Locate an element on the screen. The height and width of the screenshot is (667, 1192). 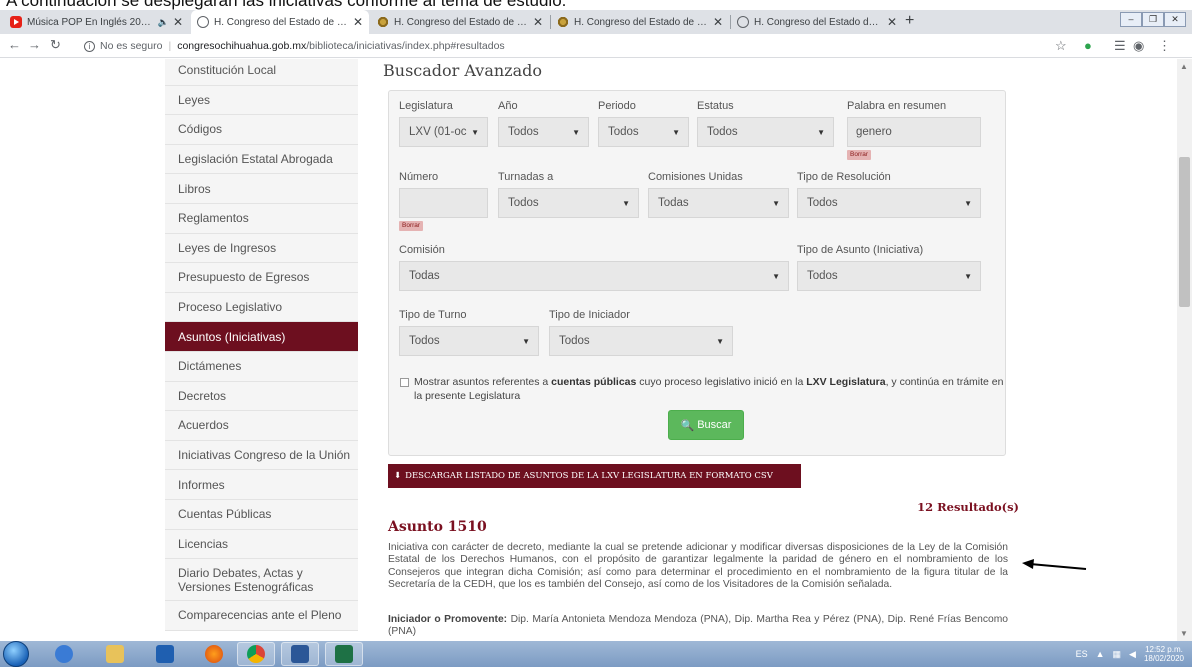
scroll-up-icon: ▲ is located at coordinates (1184, 66).